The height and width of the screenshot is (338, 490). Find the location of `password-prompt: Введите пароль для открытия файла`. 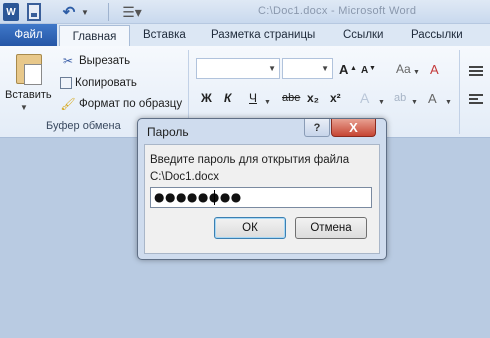

password-prompt: Введите пароль для открытия файла is located at coordinates (250, 160).